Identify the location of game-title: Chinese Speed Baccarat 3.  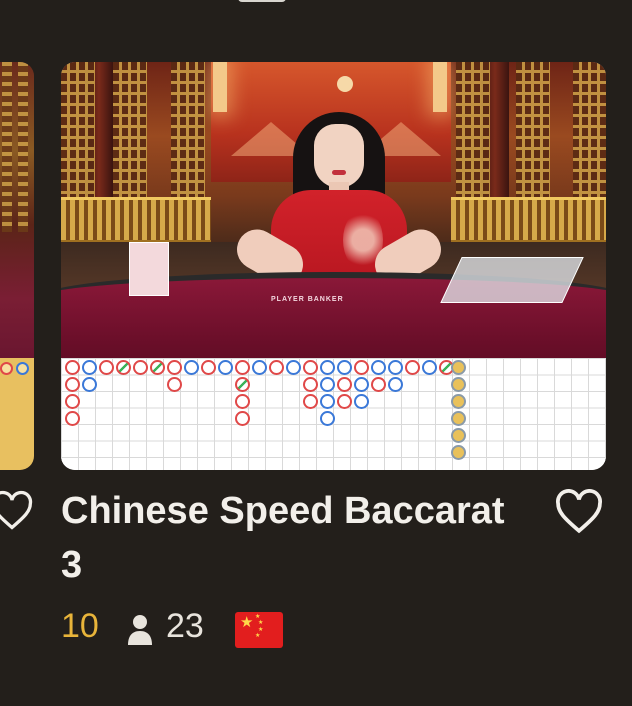
(296, 538).